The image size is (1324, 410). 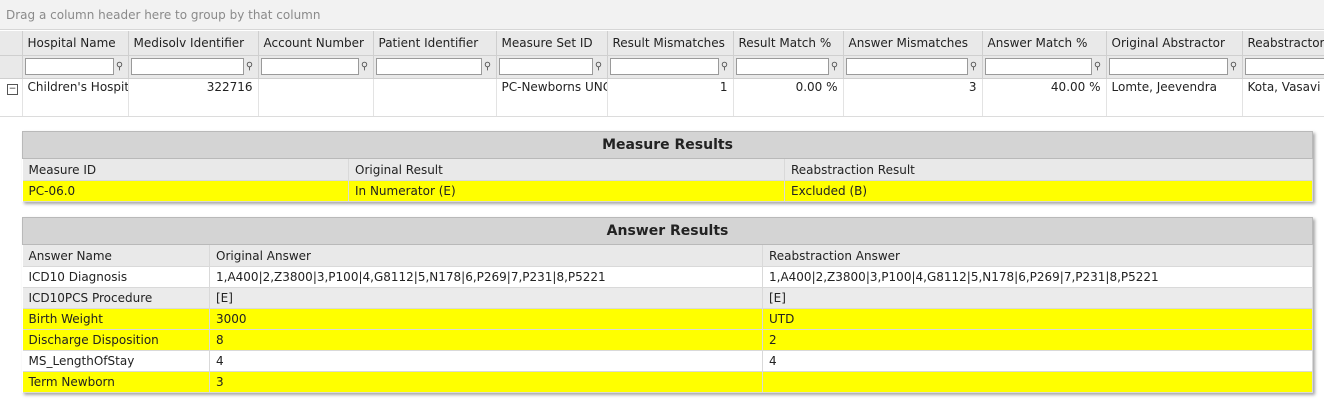 What do you see at coordinates (566, 169) in the screenshot?
I see `column-header-original-result: Original Result` at bounding box center [566, 169].